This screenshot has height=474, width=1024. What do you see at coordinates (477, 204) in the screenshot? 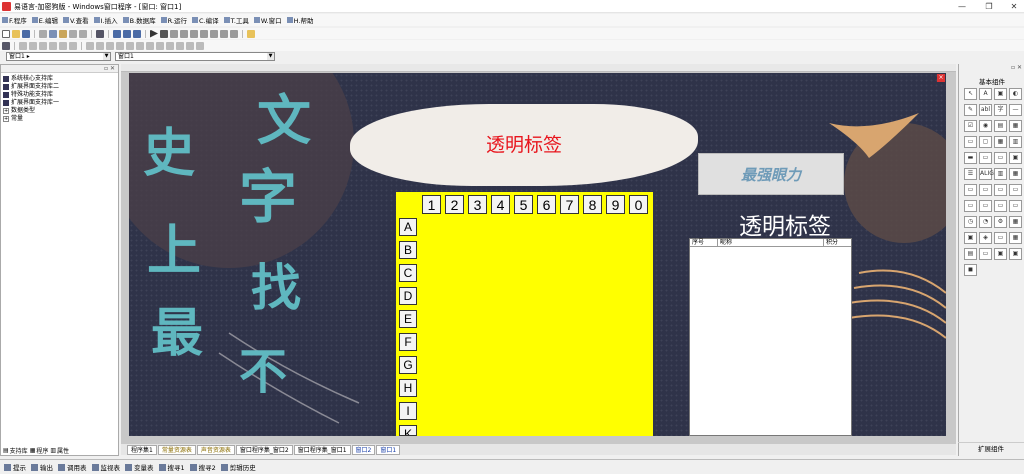
I see `number-button: 3` at bounding box center [477, 204].